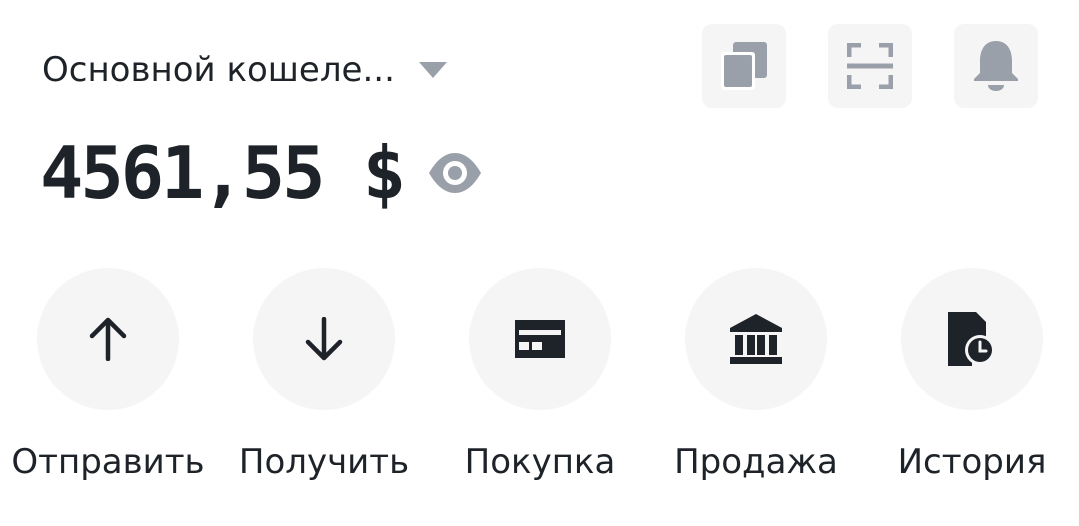  I want to click on scan-icon, so click(870, 66).